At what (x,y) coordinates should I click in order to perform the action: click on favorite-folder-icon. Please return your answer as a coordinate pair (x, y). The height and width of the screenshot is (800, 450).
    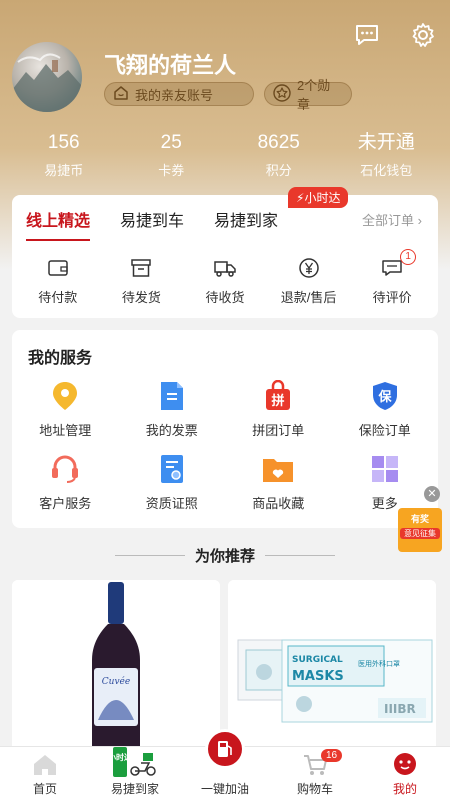
    Looking at the image, I should click on (278, 469).